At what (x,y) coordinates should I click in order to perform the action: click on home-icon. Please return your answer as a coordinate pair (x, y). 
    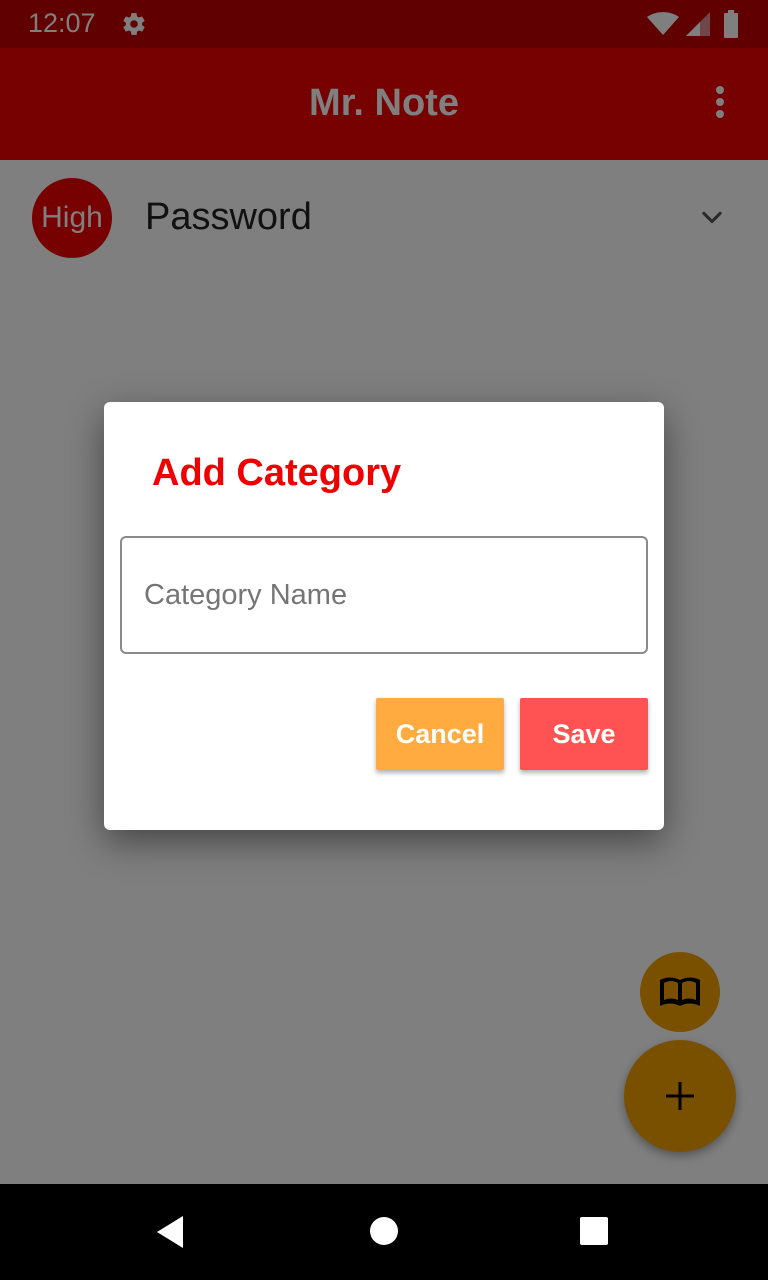
    Looking at the image, I should click on (384, 1231).